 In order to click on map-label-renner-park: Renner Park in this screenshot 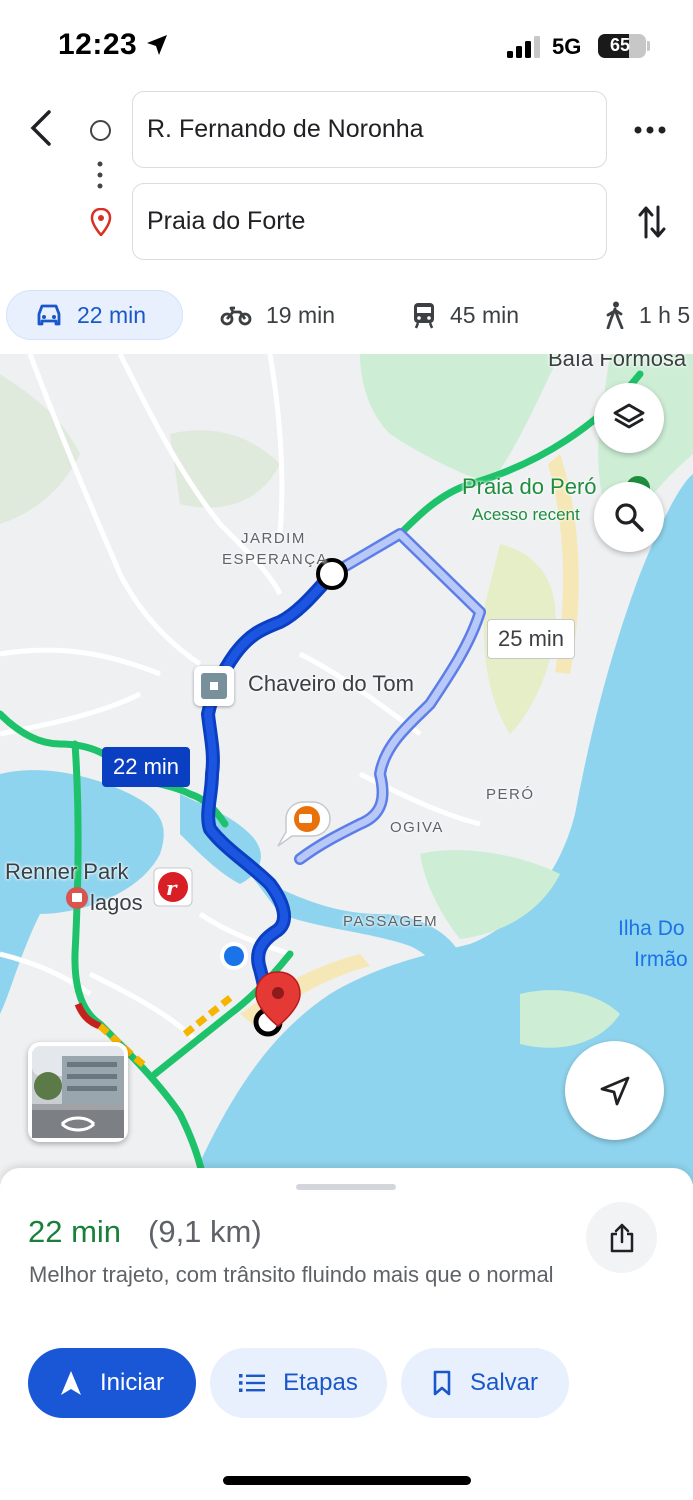, I will do `click(67, 871)`.